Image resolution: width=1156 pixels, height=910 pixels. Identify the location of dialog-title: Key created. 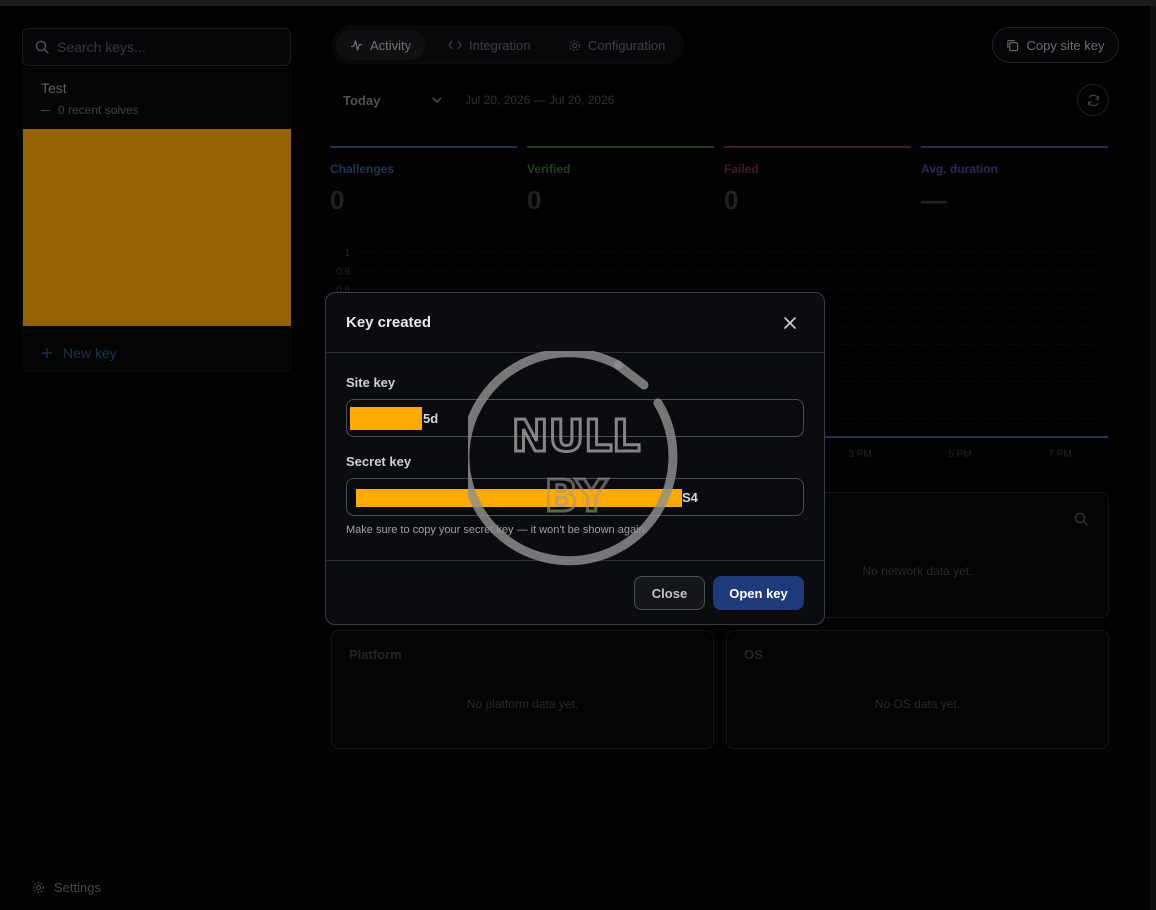
(389, 322).